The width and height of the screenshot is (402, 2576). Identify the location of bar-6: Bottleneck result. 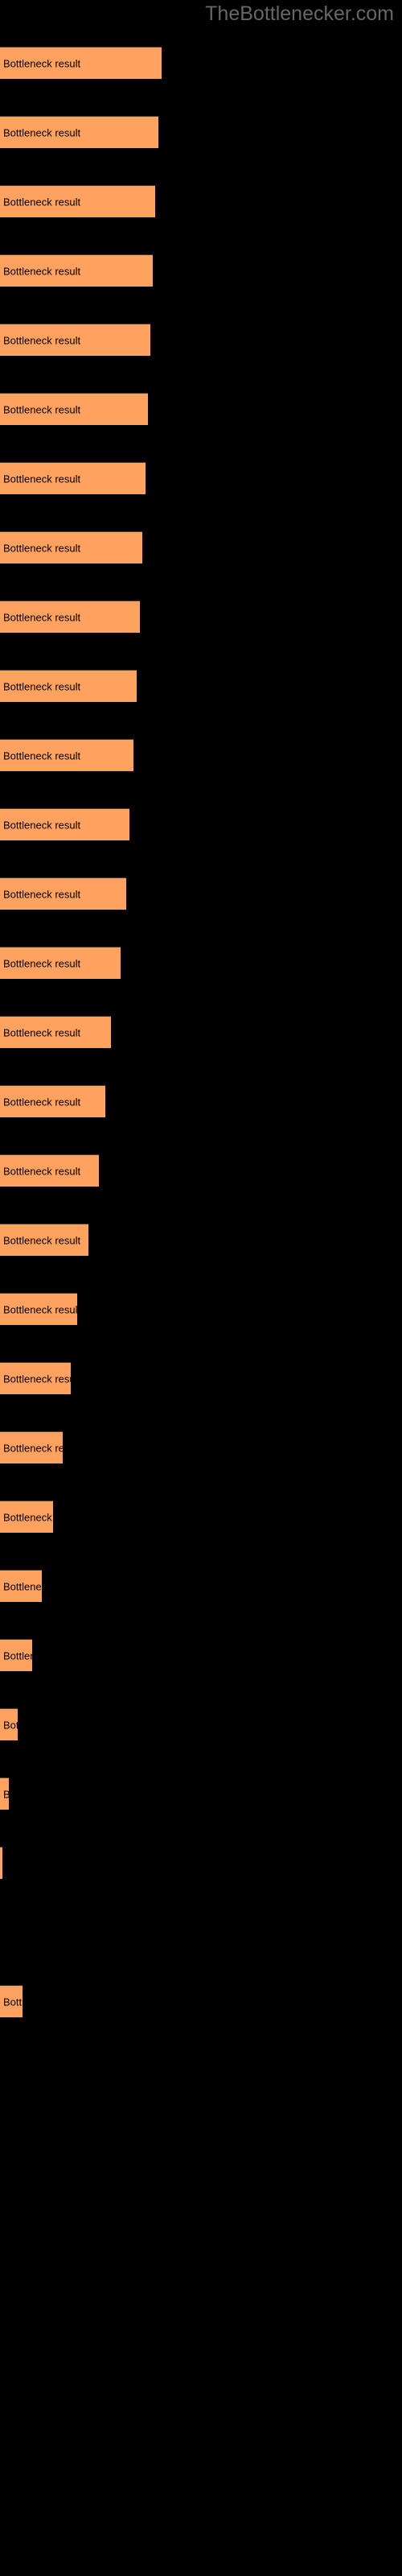
(74, 409).